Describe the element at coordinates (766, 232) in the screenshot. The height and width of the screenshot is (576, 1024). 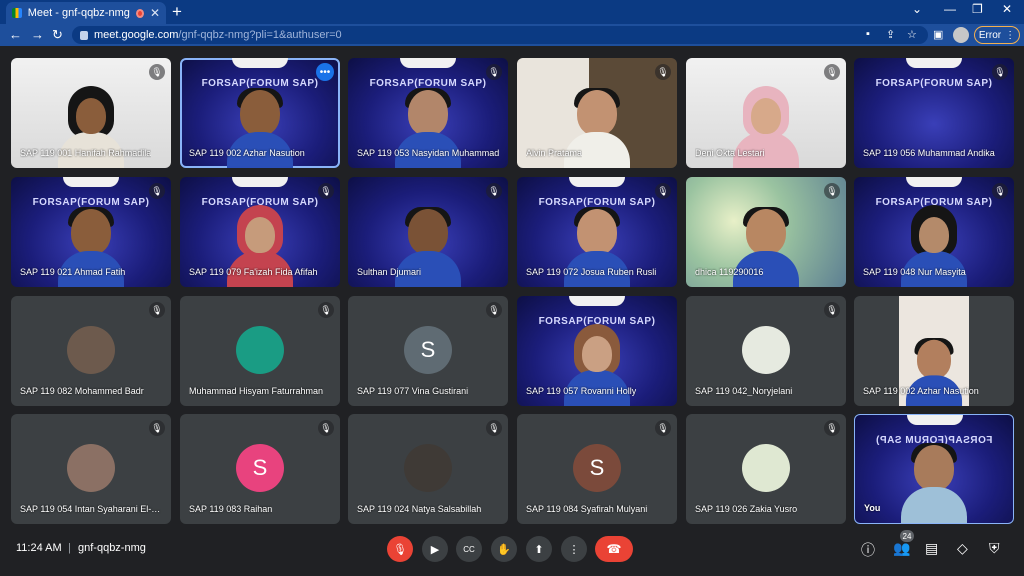
I see `participant-tile: 🎙 dhica 119290016` at that location.